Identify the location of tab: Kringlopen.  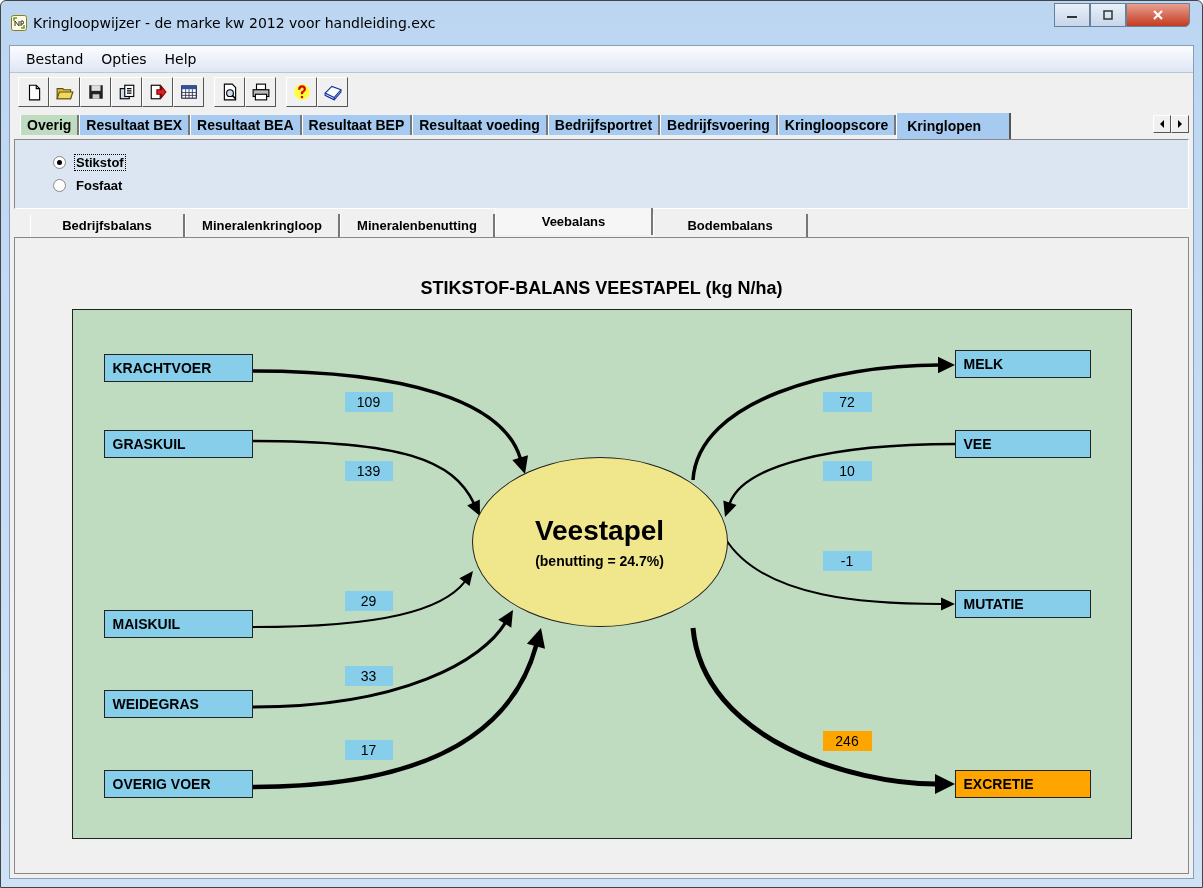
(954, 126).